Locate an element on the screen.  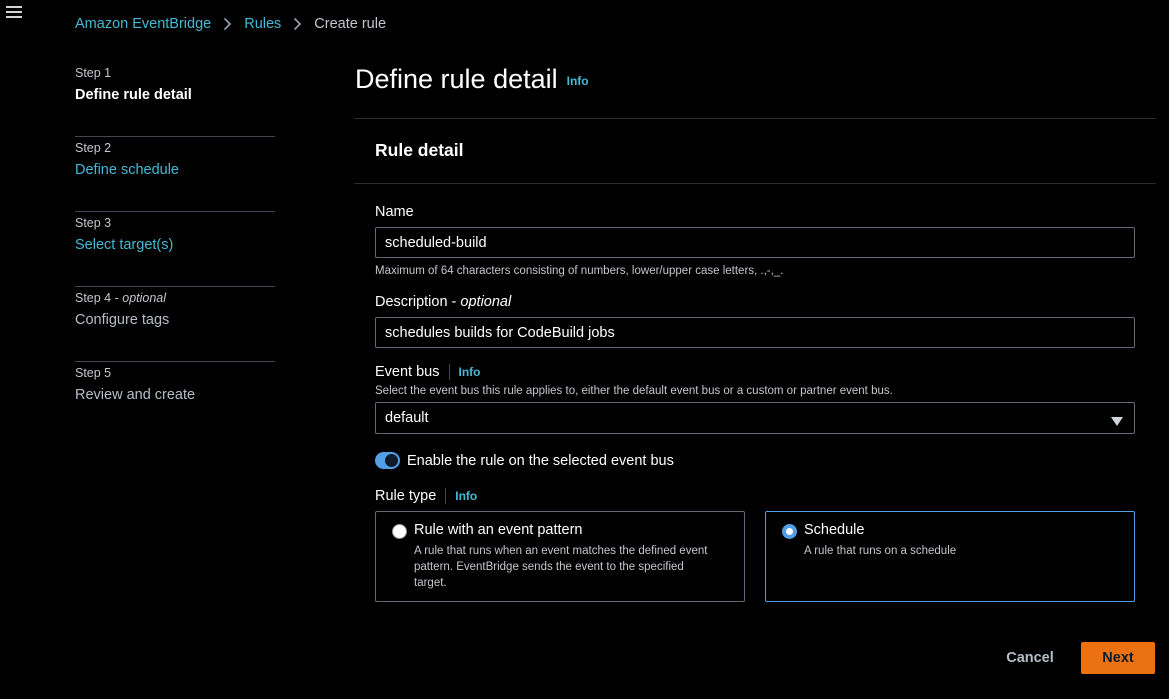
description-label: Description - optional is located at coordinates (443, 302).